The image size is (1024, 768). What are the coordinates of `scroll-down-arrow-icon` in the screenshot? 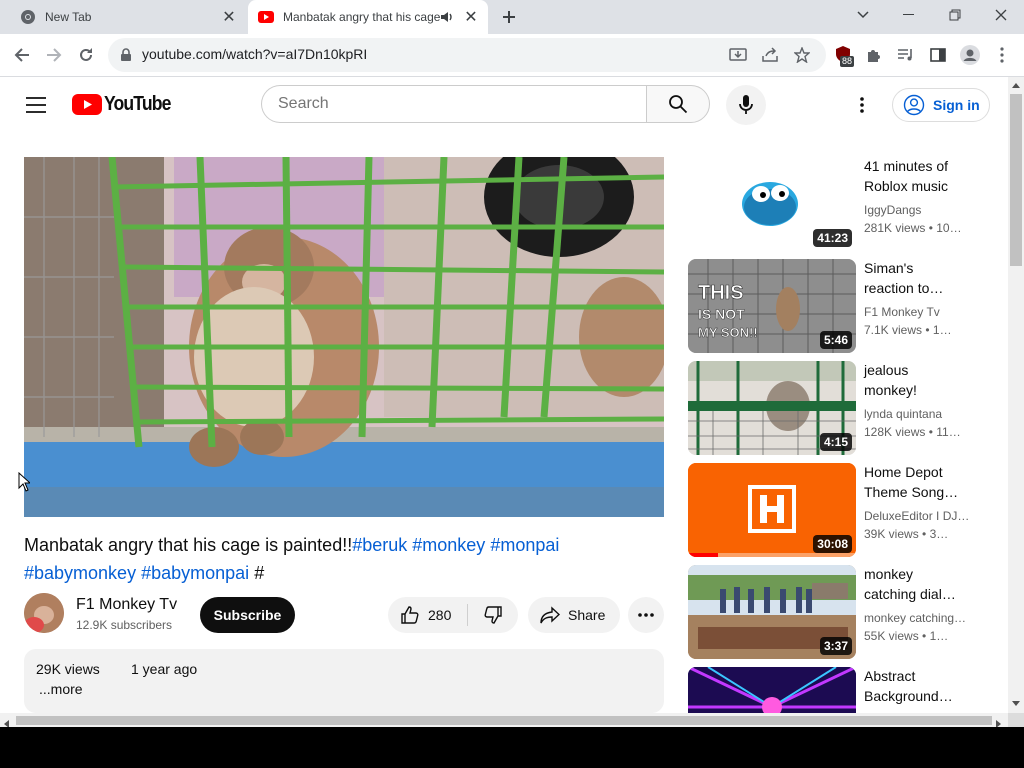 It's located at (1016, 703).